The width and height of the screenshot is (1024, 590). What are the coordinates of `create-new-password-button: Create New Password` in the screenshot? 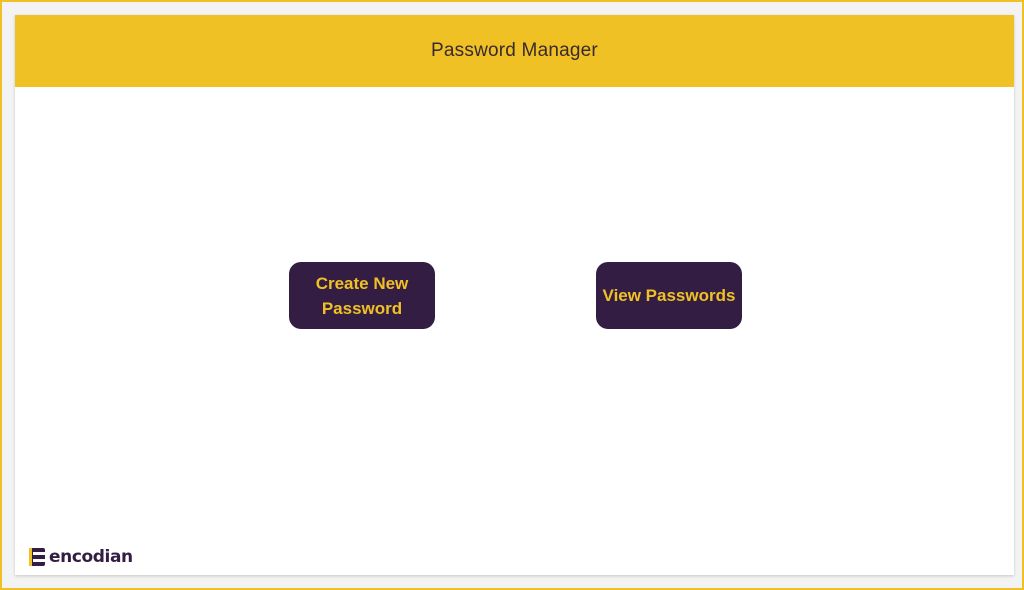 It's located at (362, 295).